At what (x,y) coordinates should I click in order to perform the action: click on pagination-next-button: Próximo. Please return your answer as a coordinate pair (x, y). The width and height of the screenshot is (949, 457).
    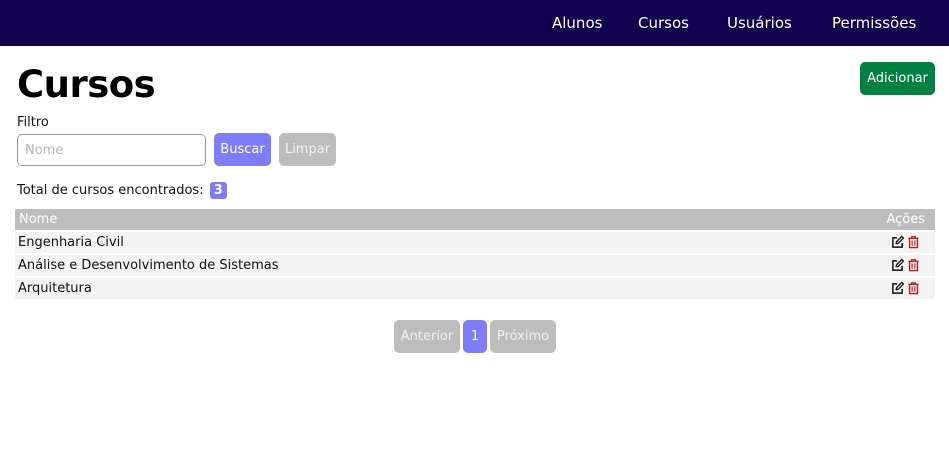
    Looking at the image, I should click on (523, 336).